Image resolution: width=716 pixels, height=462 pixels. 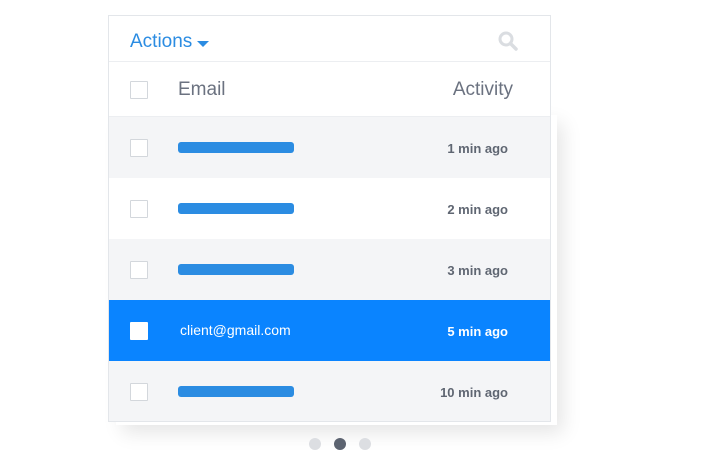 I want to click on column-header-email: Email, so click(x=202, y=89).